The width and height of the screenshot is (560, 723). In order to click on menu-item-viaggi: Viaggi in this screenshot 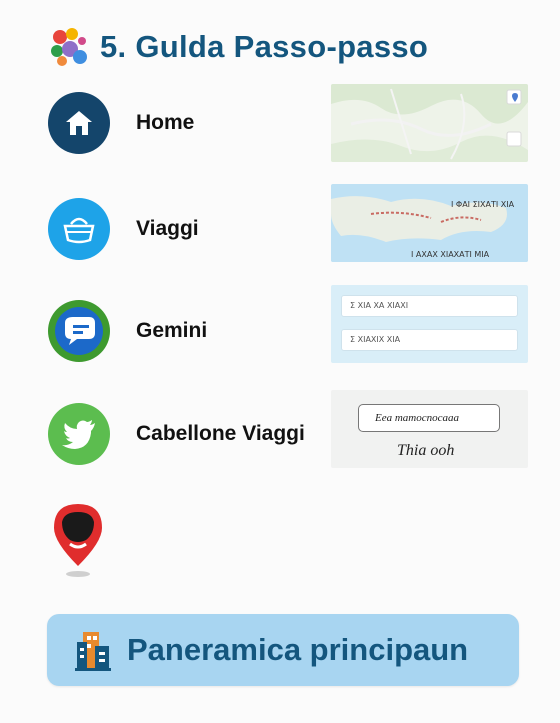, I will do `click(123, 229)`.